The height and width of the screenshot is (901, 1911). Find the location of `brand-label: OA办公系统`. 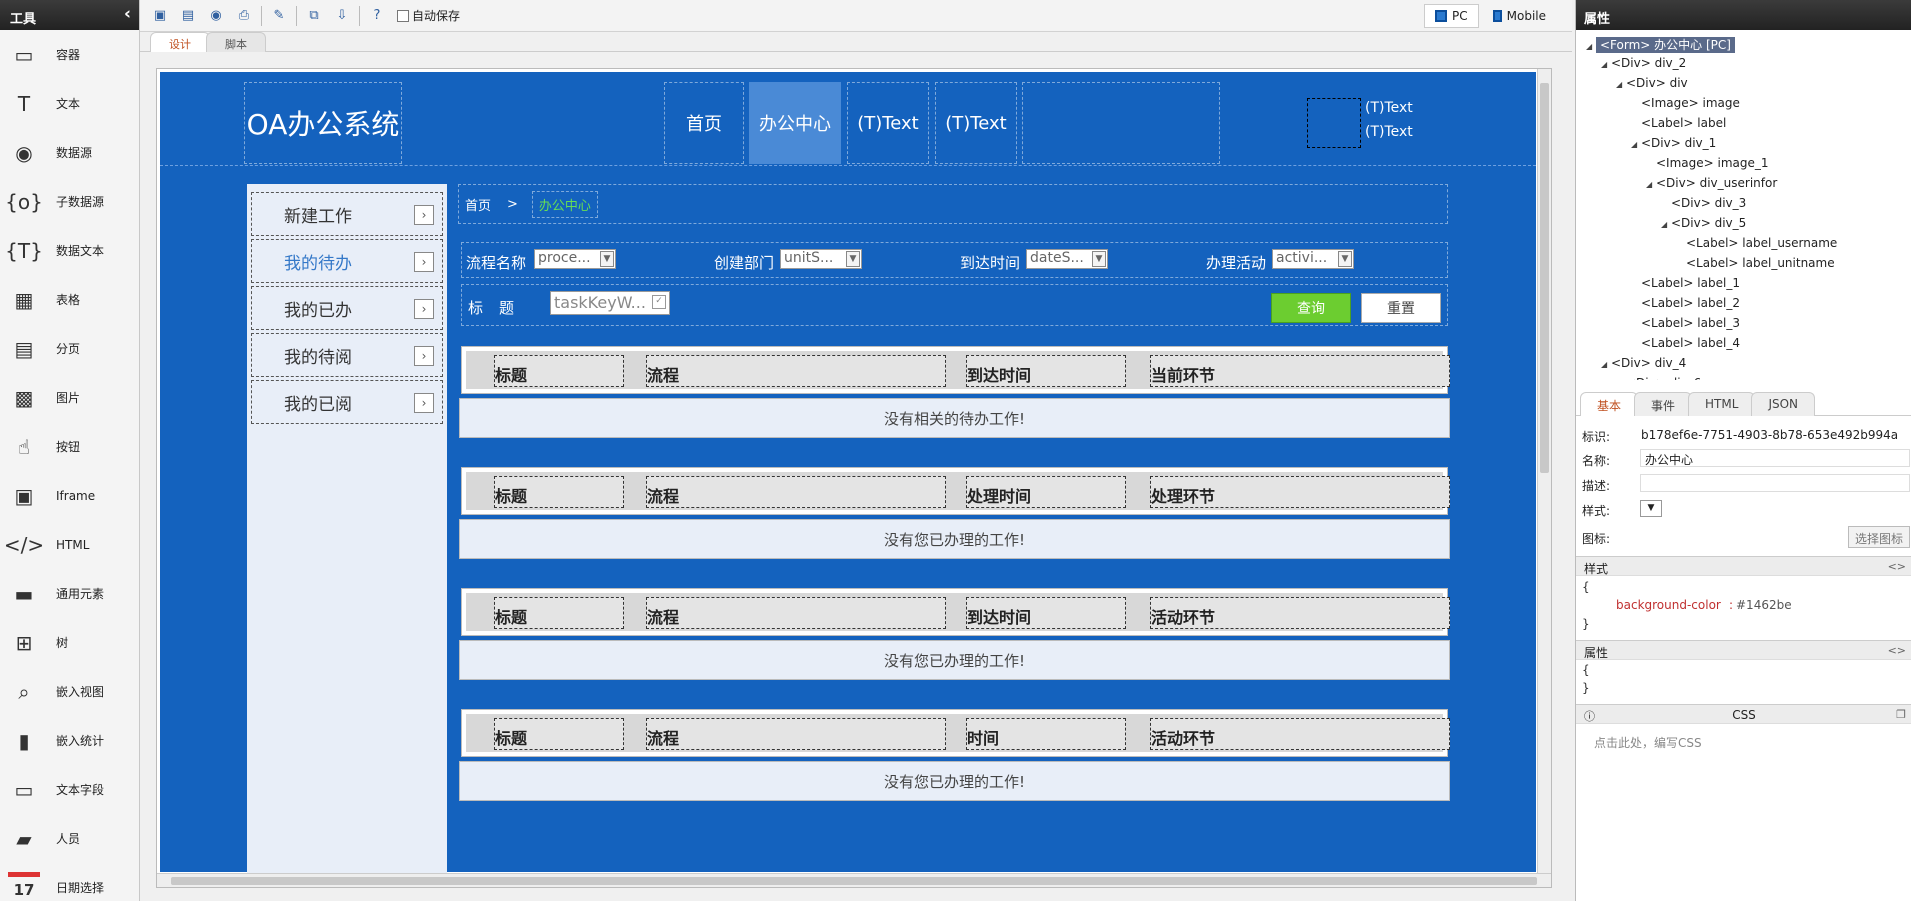

brand-label: OA办公系统 is located at coordinates (323, 123).